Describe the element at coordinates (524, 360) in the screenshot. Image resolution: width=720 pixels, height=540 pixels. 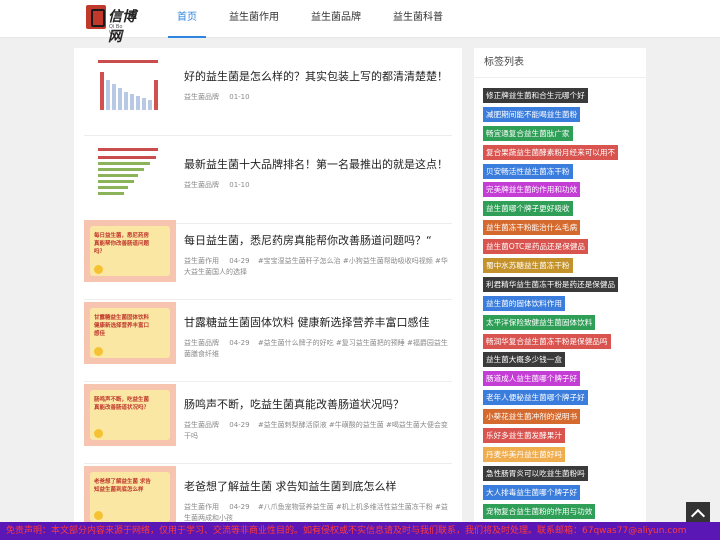
I see `sidebar-tag: 益生菌大概多少钱一盒` at that location.